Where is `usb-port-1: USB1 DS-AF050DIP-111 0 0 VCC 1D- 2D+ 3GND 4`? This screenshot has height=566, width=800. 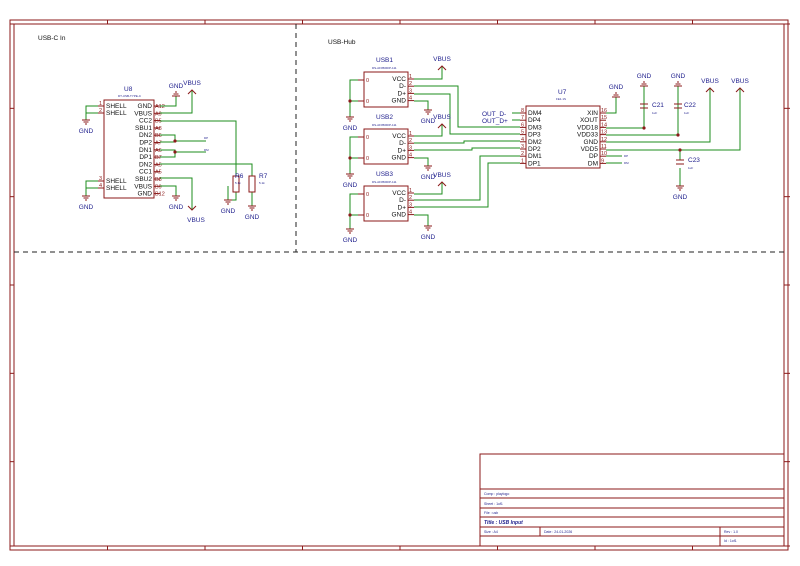 usb-port-1: USB1 DS-AF050DIP-111 0 0 VCC 1D- 2D+ 3GND 4 is located at coordinates (386, 82).